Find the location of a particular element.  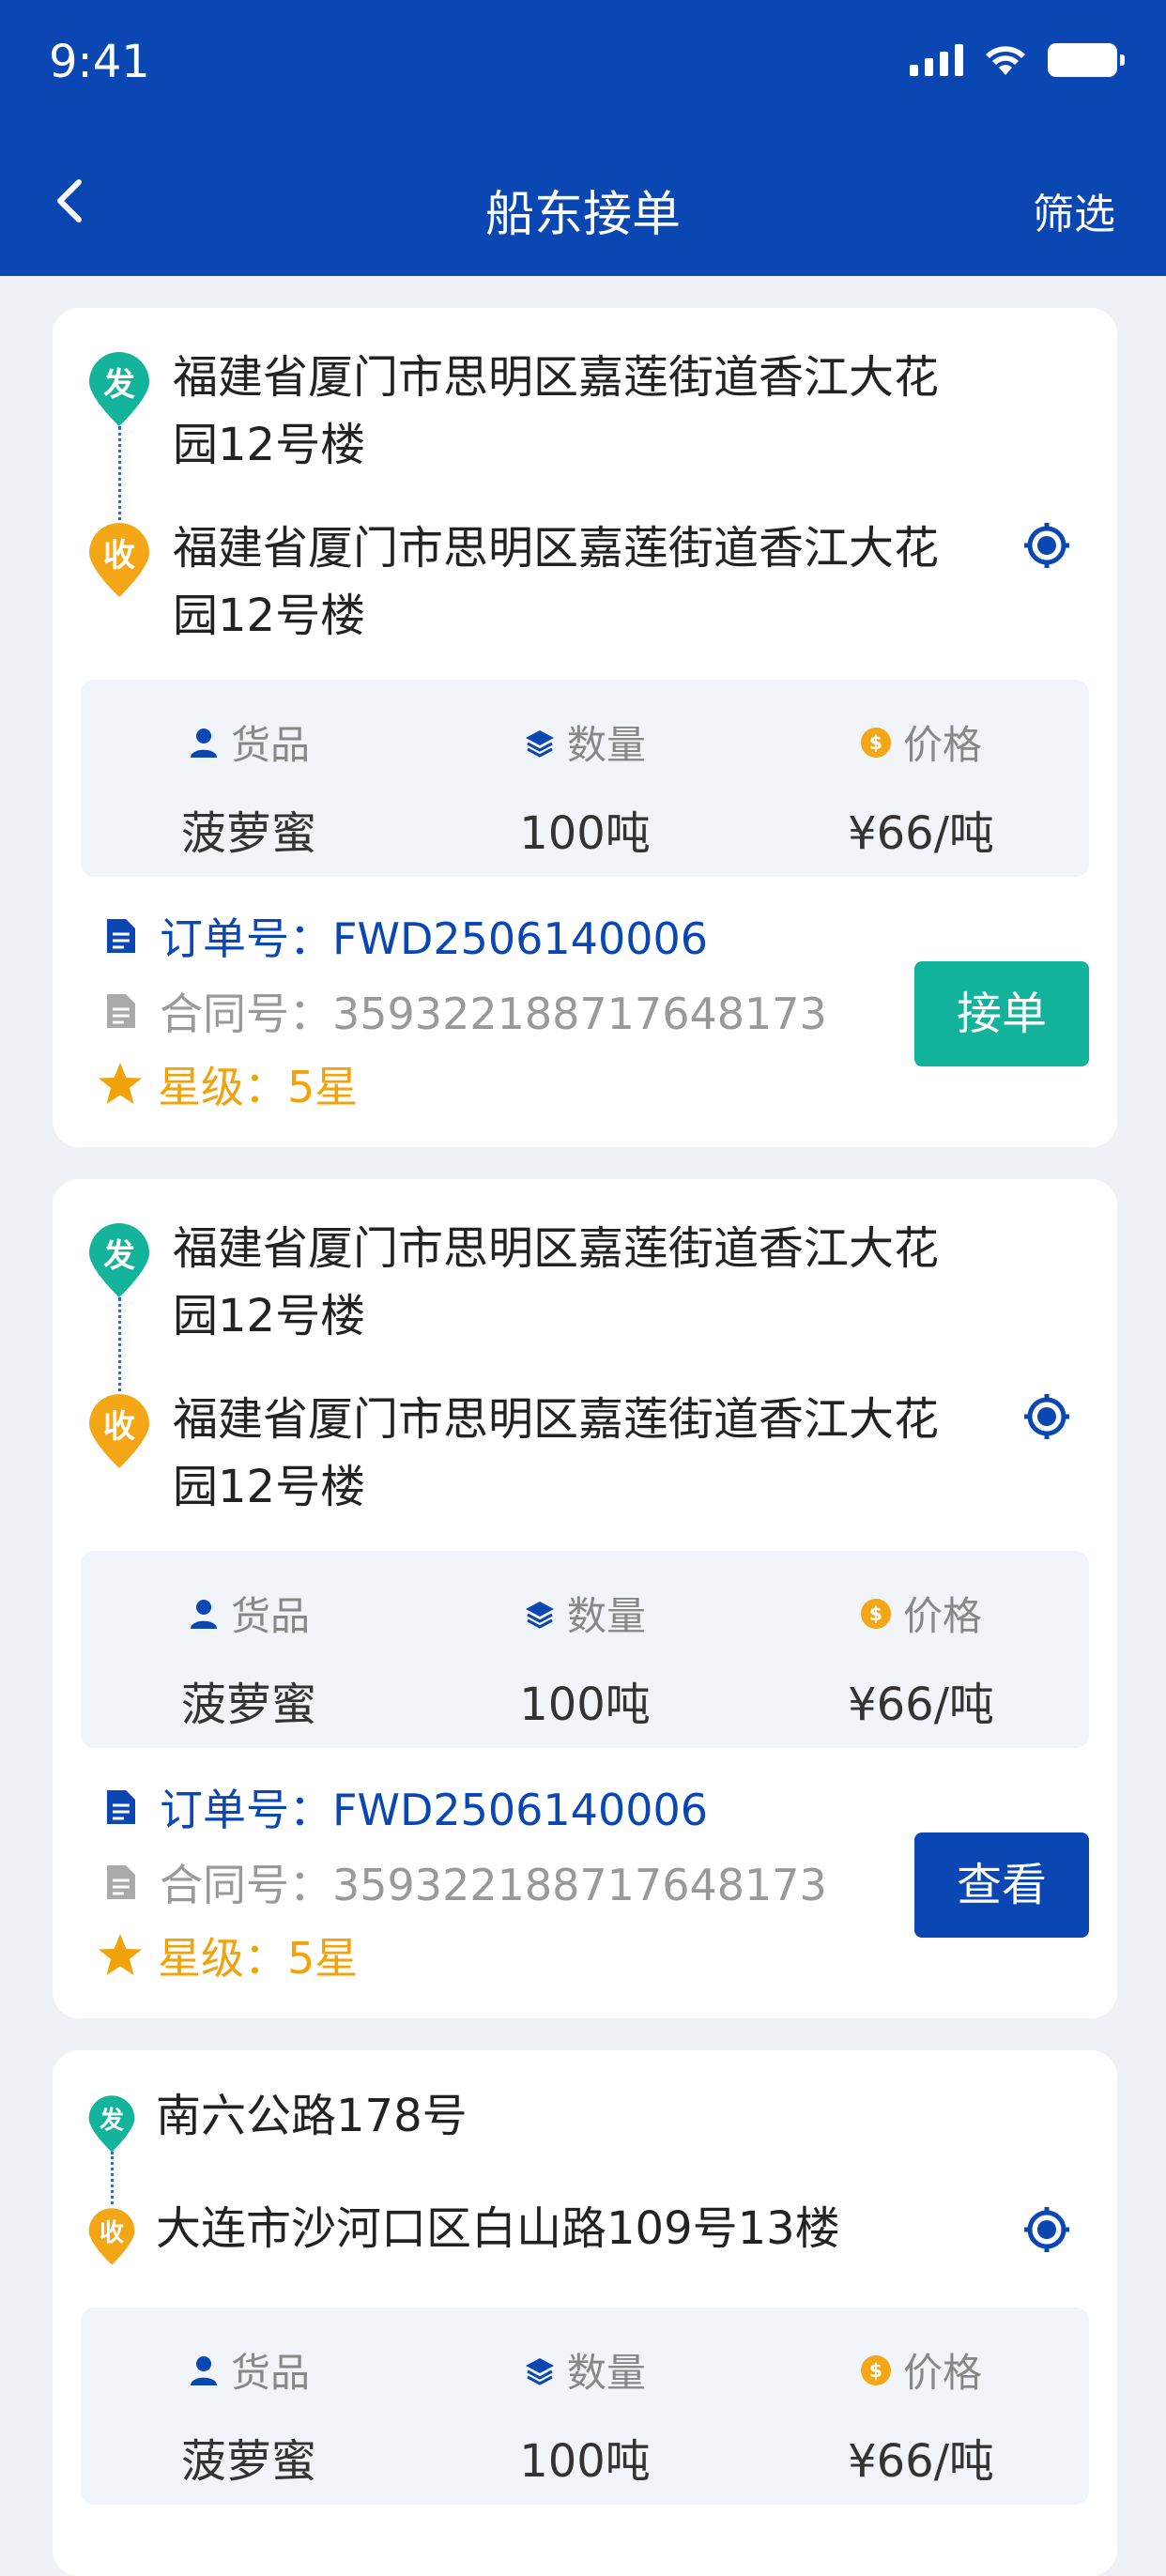

wifi-icon is located at coordinates (1005, 61).